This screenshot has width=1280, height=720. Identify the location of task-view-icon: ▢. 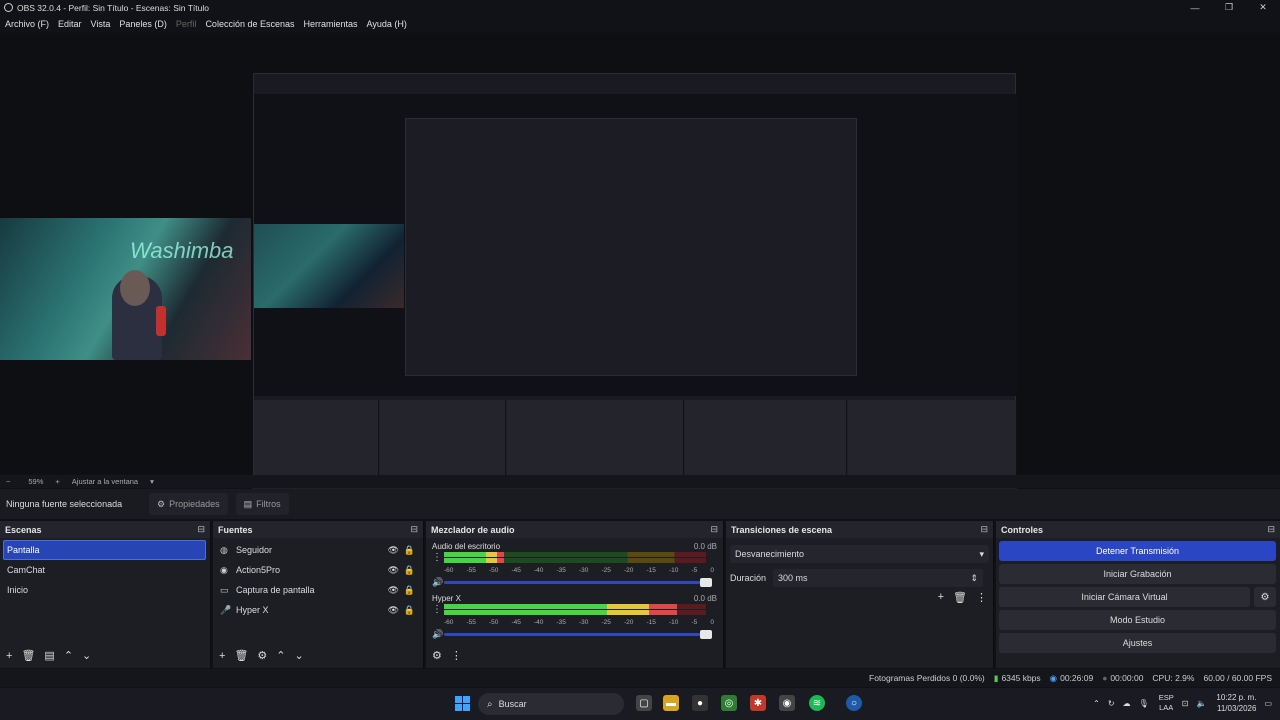
(644, 703).